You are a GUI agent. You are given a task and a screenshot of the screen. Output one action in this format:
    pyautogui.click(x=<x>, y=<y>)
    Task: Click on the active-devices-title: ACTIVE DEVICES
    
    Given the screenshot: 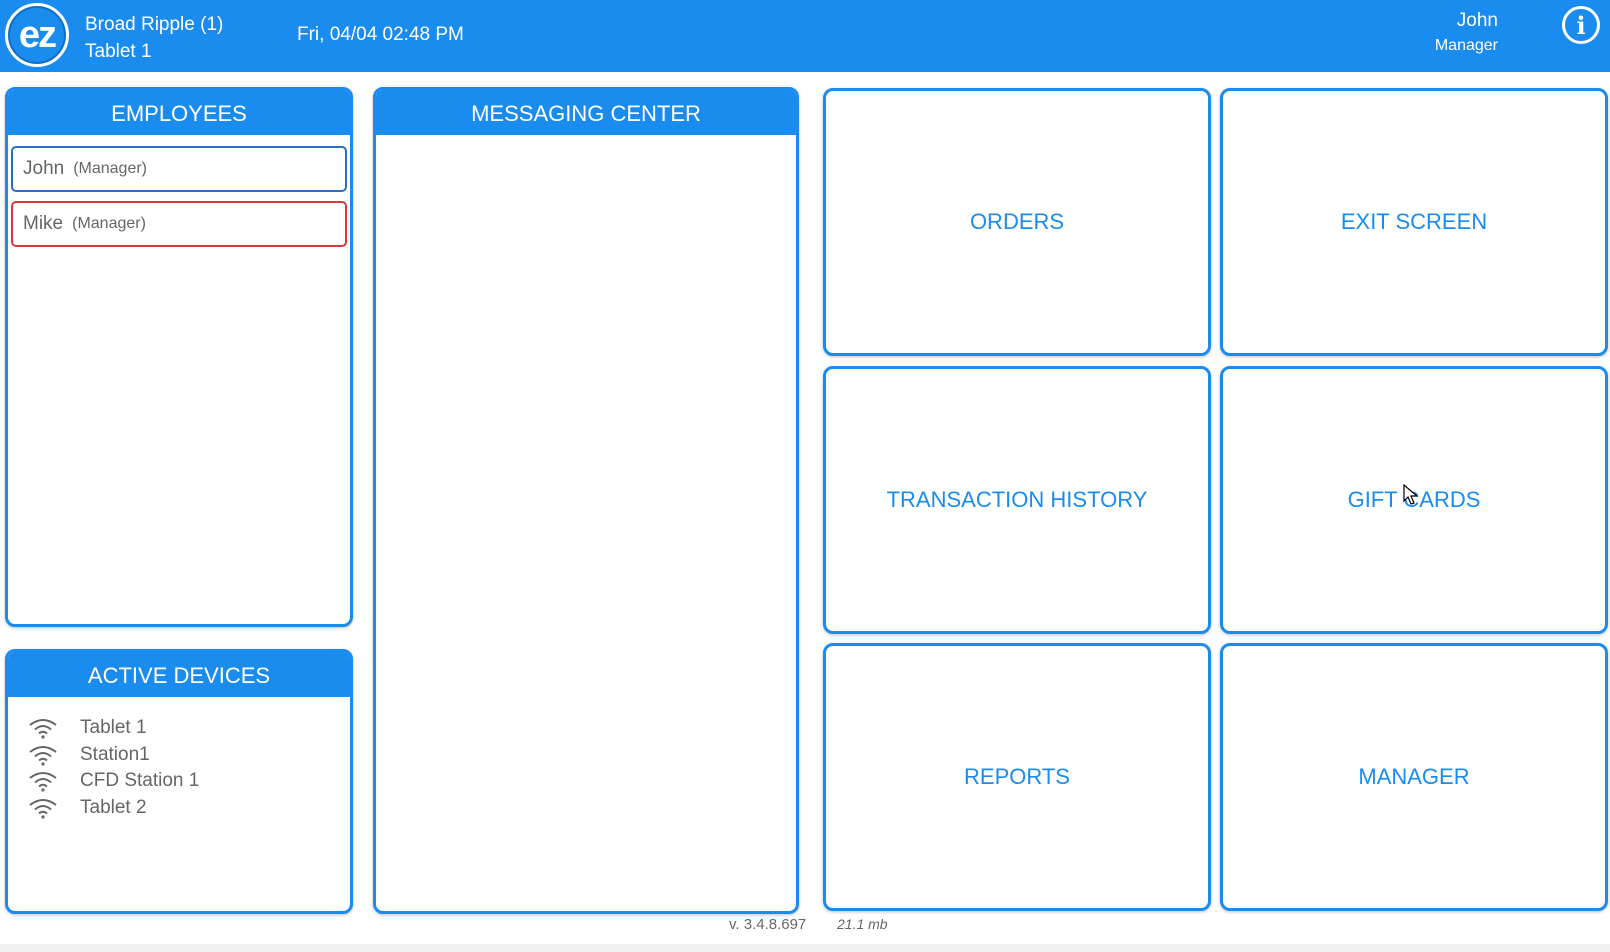 What is the action you would take?
    pyautogui.click(x=179, y=674)
    